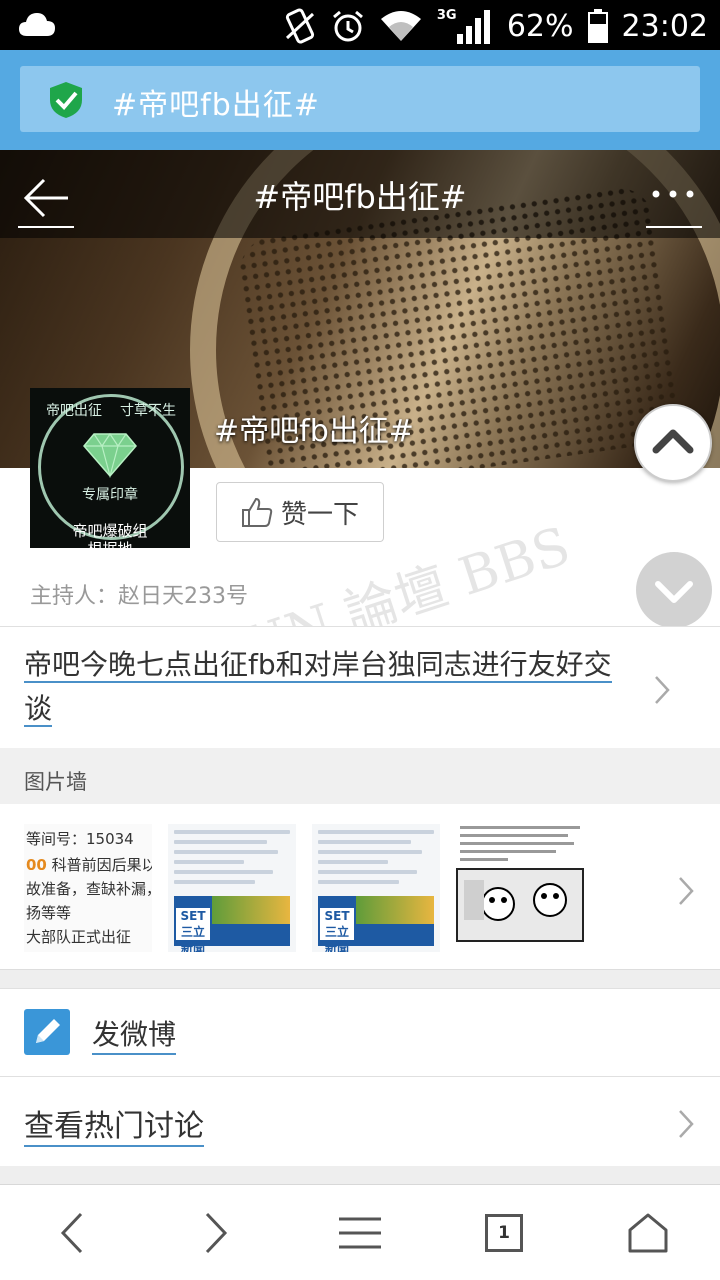  I want to click on vibrate-icon, so click(299, 26).